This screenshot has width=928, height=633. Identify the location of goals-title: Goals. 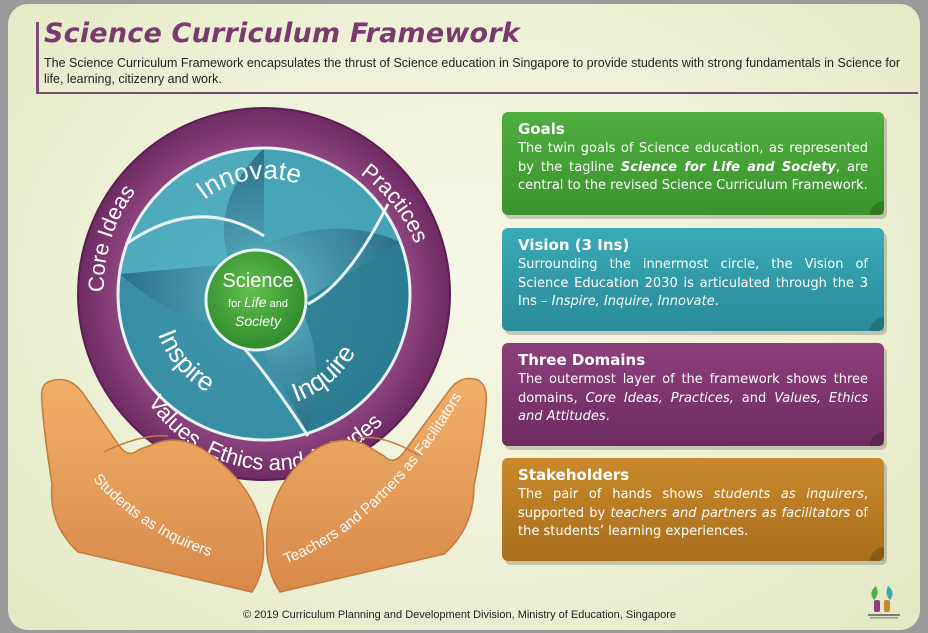
(541, 129).